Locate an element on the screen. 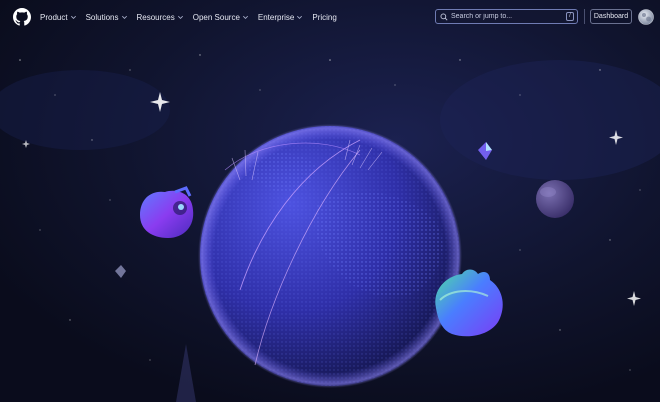 This screenshot has height=402, width=660. nav-item-open-source: Open Source is located at coordinates (221, 17).